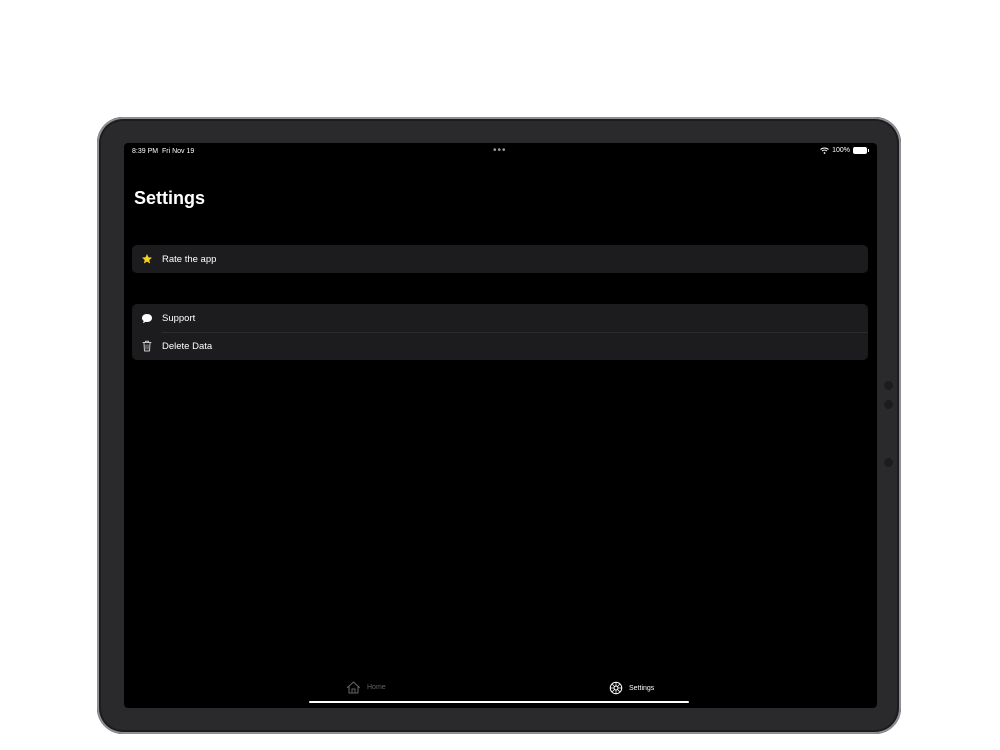  What do you see at coordinates (841, 150) in the screenshot?
I see `battery-percent: 100%` at bounding box center [841, 150].